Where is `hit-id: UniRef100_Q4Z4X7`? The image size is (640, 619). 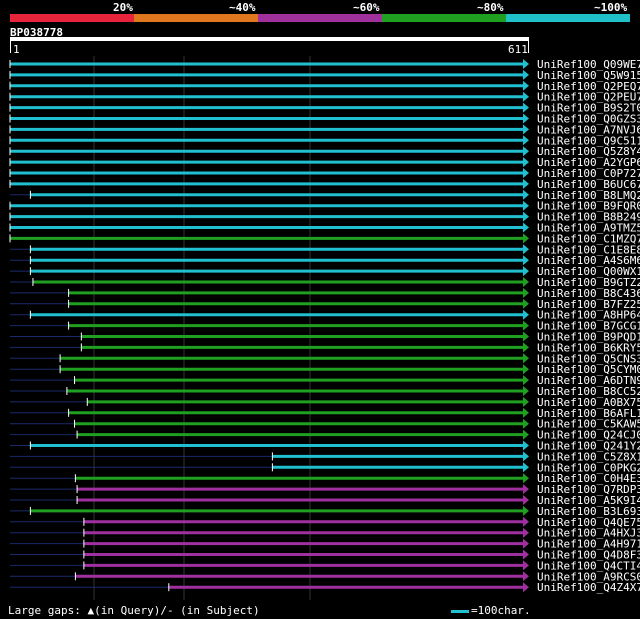
hit-id: UniRef100_Q4Z4X7 is located at coordinates (588, 587).